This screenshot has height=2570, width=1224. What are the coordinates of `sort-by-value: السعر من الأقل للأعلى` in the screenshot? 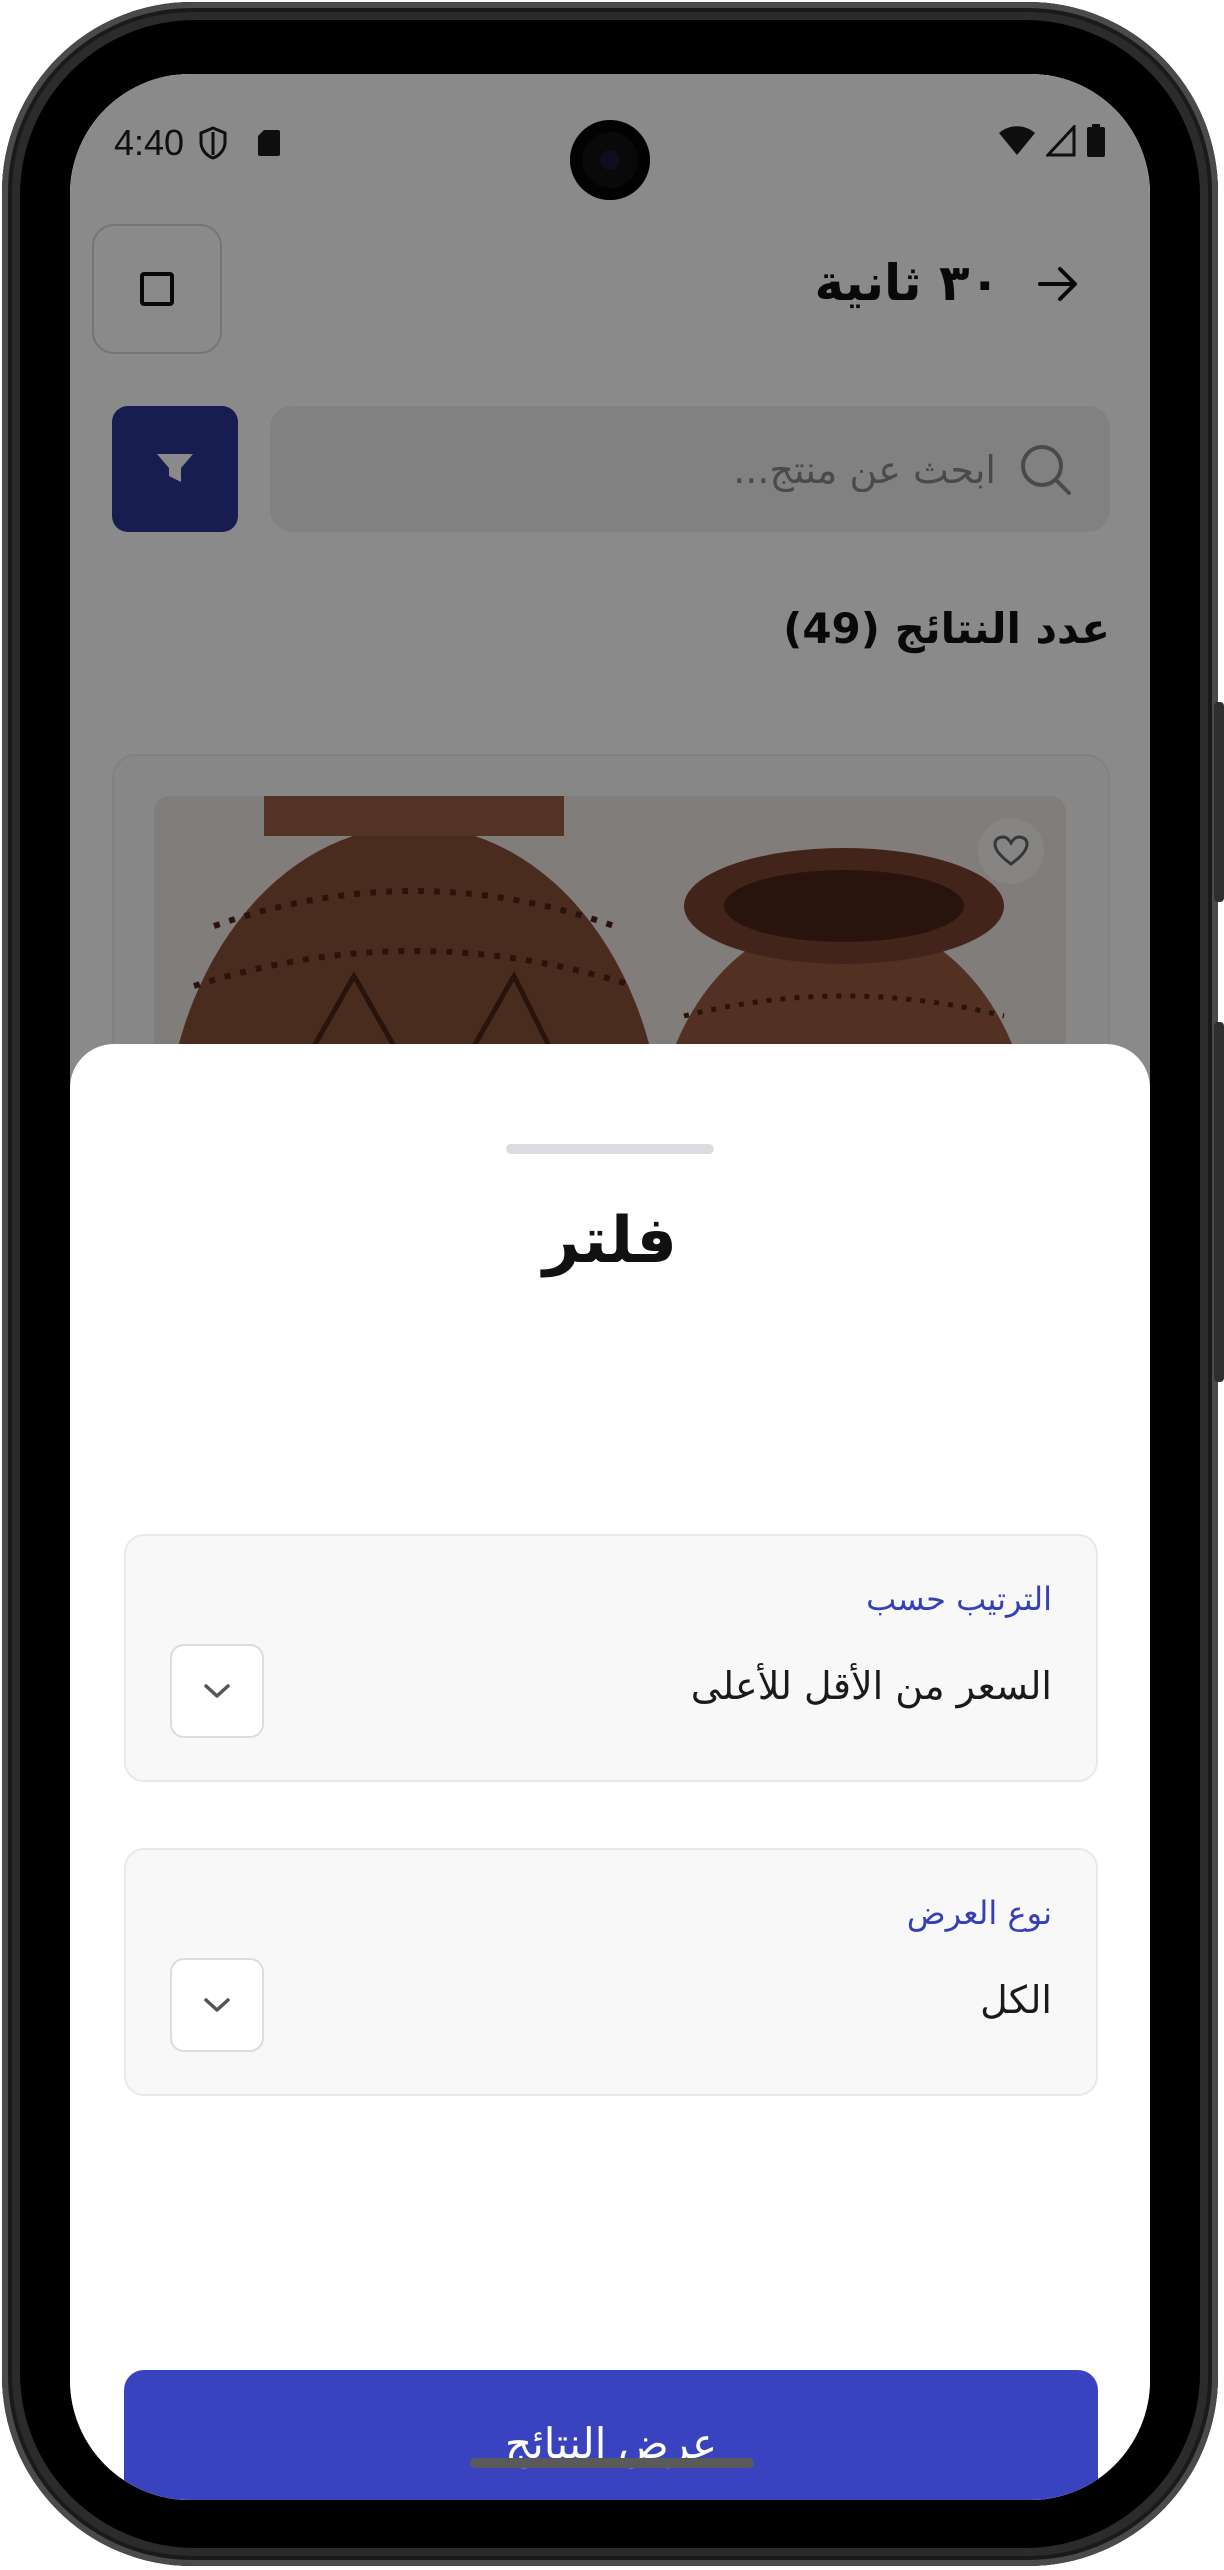 It's located at (871, 1686).